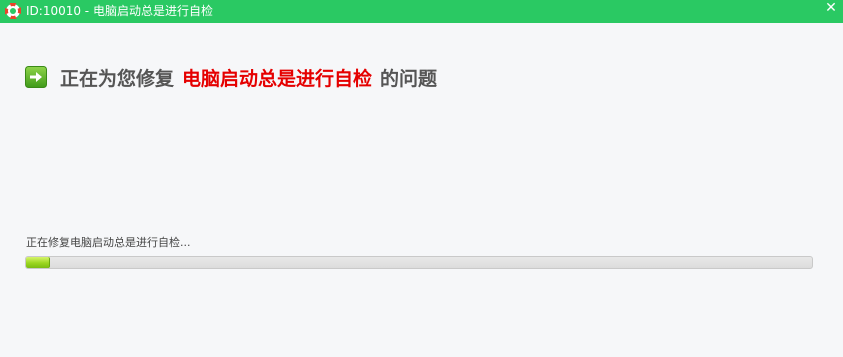  I want to click on lifebuoy-icon, so click(13, 11).